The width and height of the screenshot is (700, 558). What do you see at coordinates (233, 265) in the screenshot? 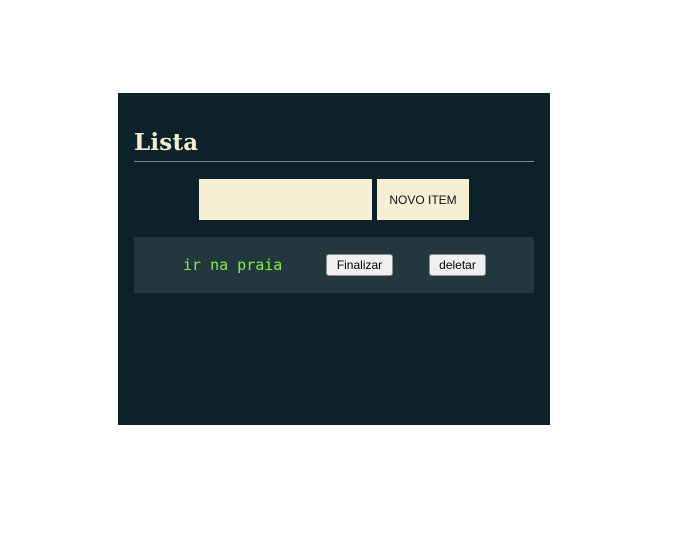
I see `list-item-text: ir na praia` at bounding box center [233, 265].